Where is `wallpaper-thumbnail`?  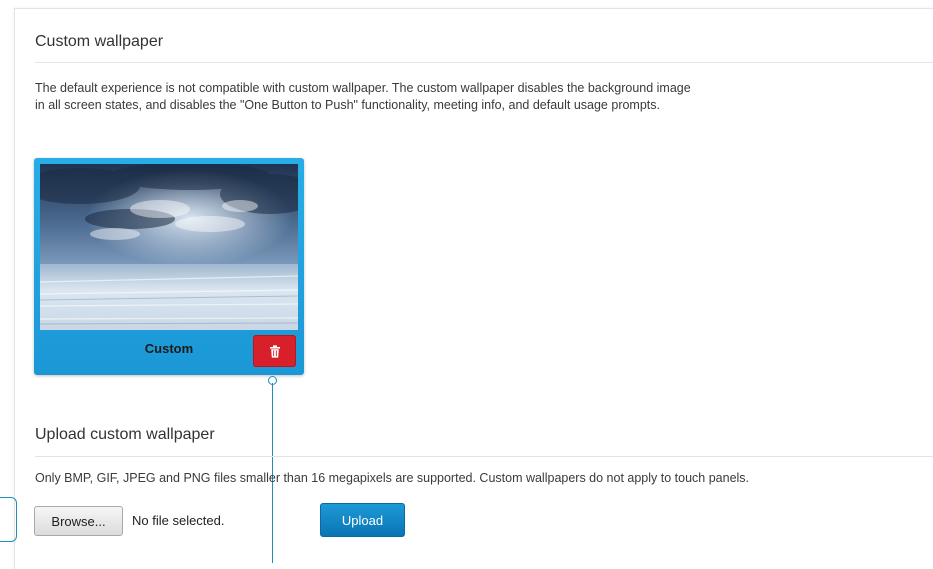
wallpaper-thumbnail is located at coordinates (169, 247).